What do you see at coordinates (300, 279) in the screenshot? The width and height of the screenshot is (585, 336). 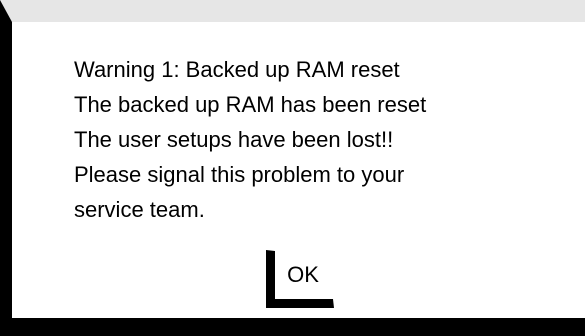 I see `ok-button: OK` at bounding box center [300, 279].